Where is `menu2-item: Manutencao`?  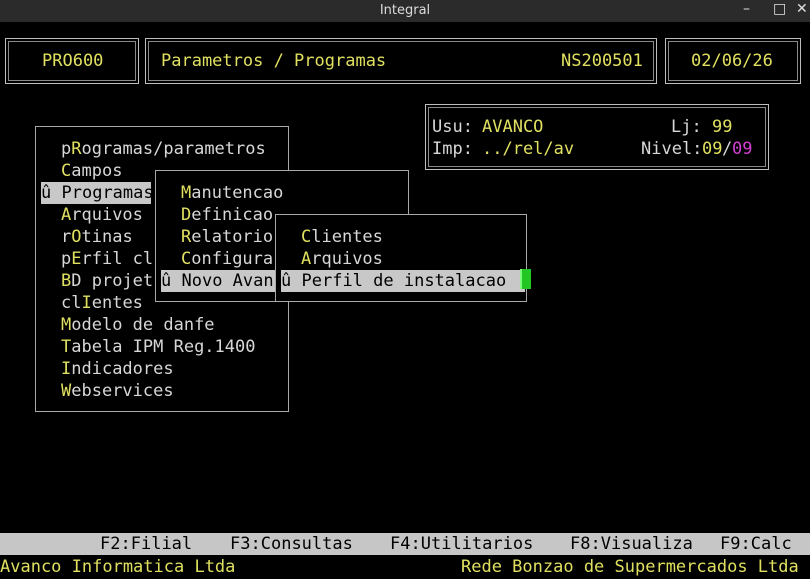
menu2-item: Manutencao is located at coordinates (232, 193).